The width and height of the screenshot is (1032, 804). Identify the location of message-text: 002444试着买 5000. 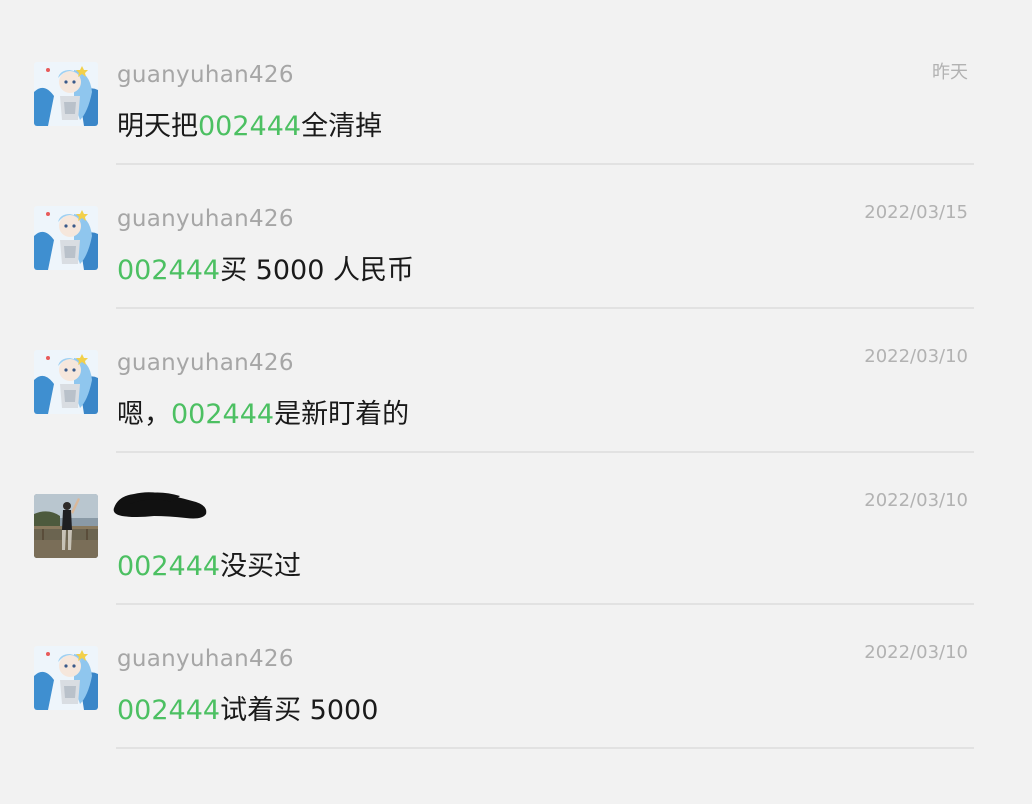
(247, 707).